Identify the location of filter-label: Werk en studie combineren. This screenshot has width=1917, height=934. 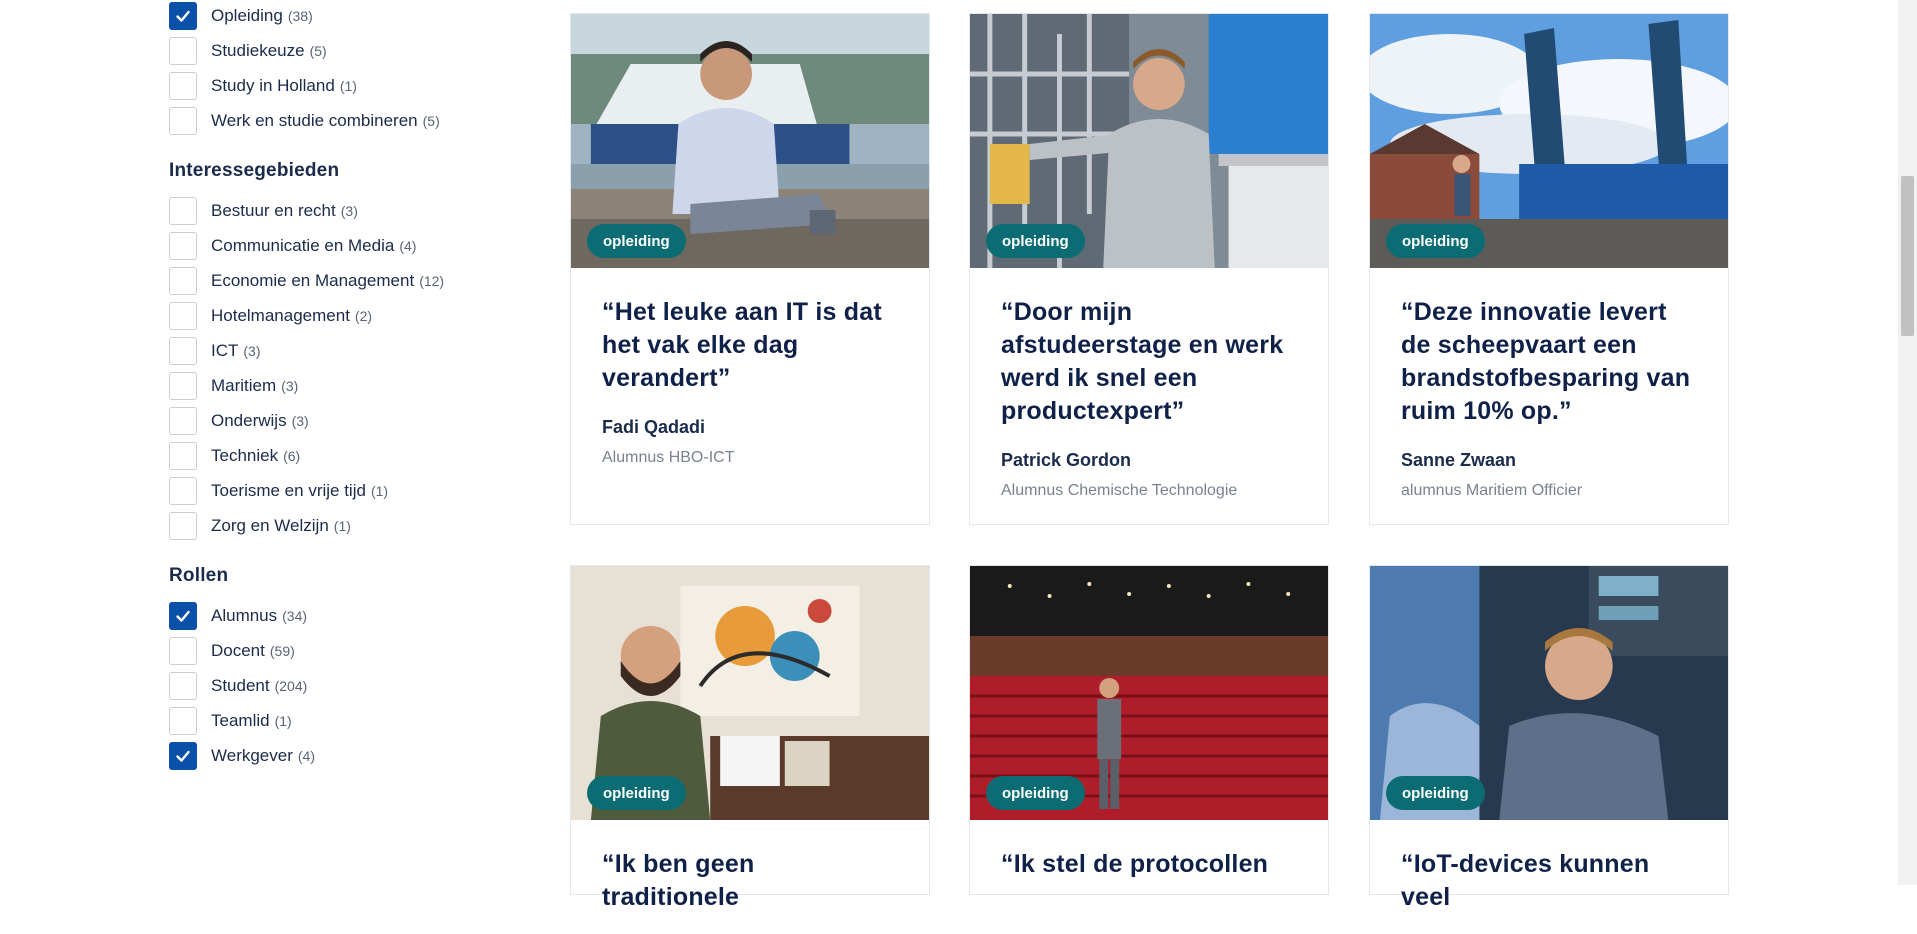
(314, 121).